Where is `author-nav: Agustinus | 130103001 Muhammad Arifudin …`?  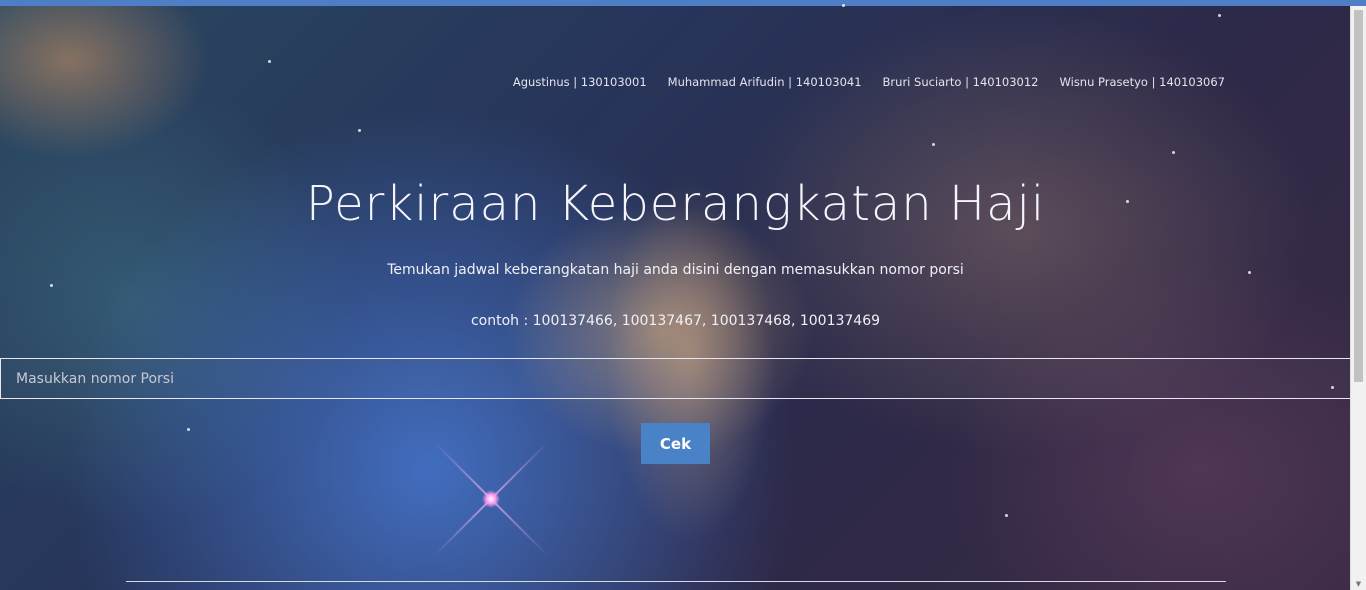 author-nav: Agustinus | 130103001 Muhammad Arifudin … is located at coordinates (869, 82).